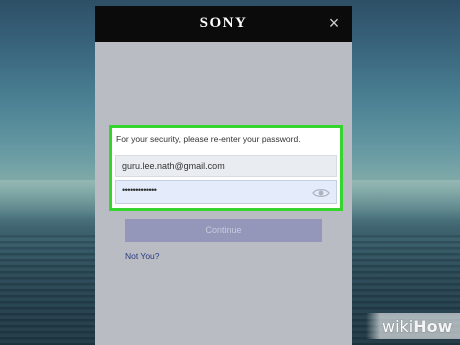  I want to click on password-field: •••••••••••••, so click(226, 192).